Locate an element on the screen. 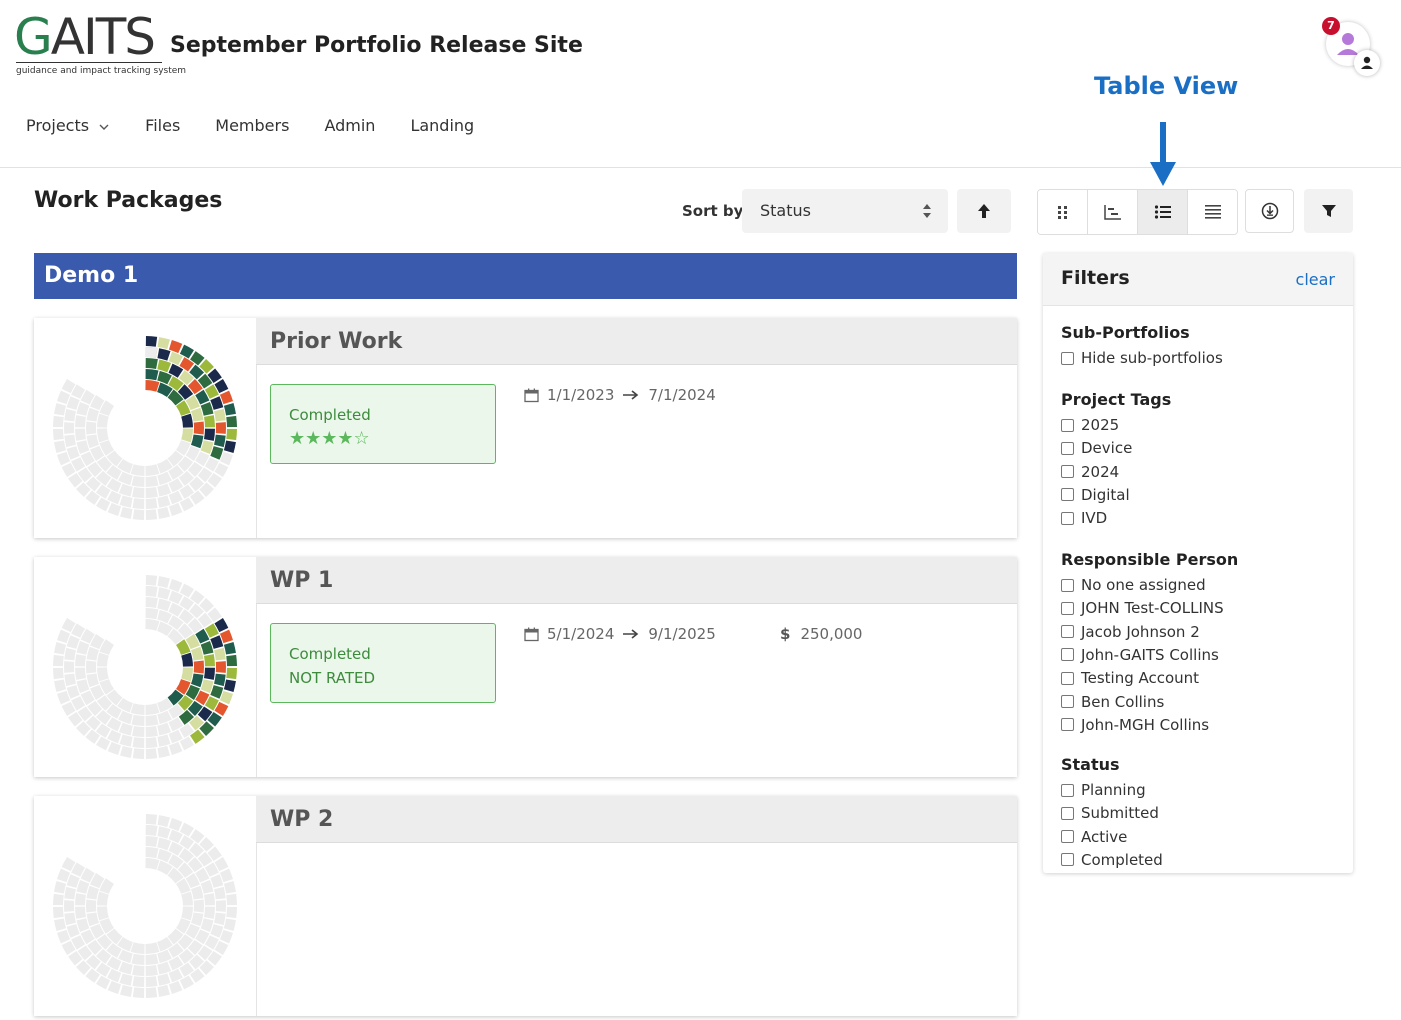 The image size is (1401, 1020). arrow-right-icon is located at coordinates (631, 395).